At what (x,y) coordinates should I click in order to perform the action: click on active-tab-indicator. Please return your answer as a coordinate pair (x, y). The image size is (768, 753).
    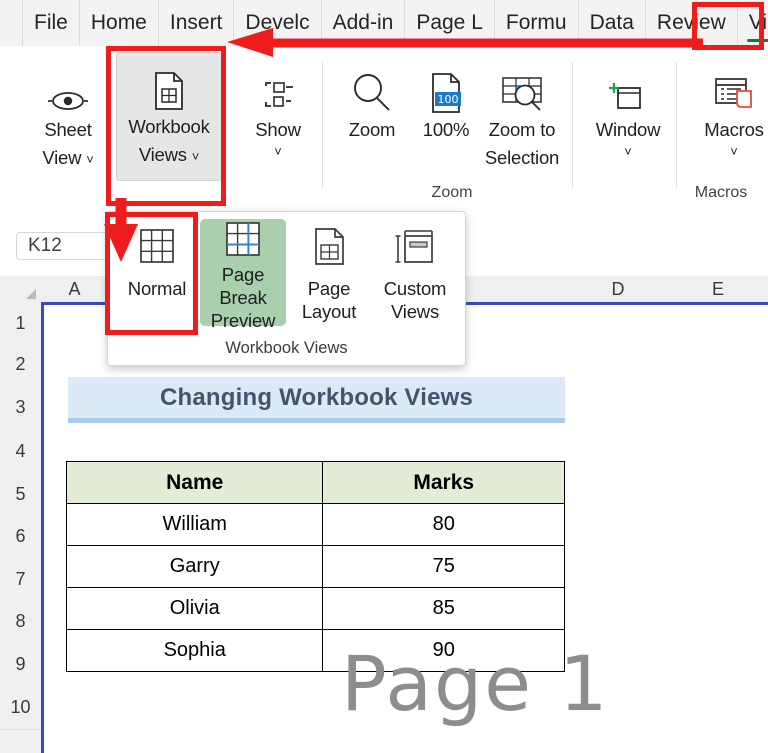
    Looking at the image, I should click on (757, 40).